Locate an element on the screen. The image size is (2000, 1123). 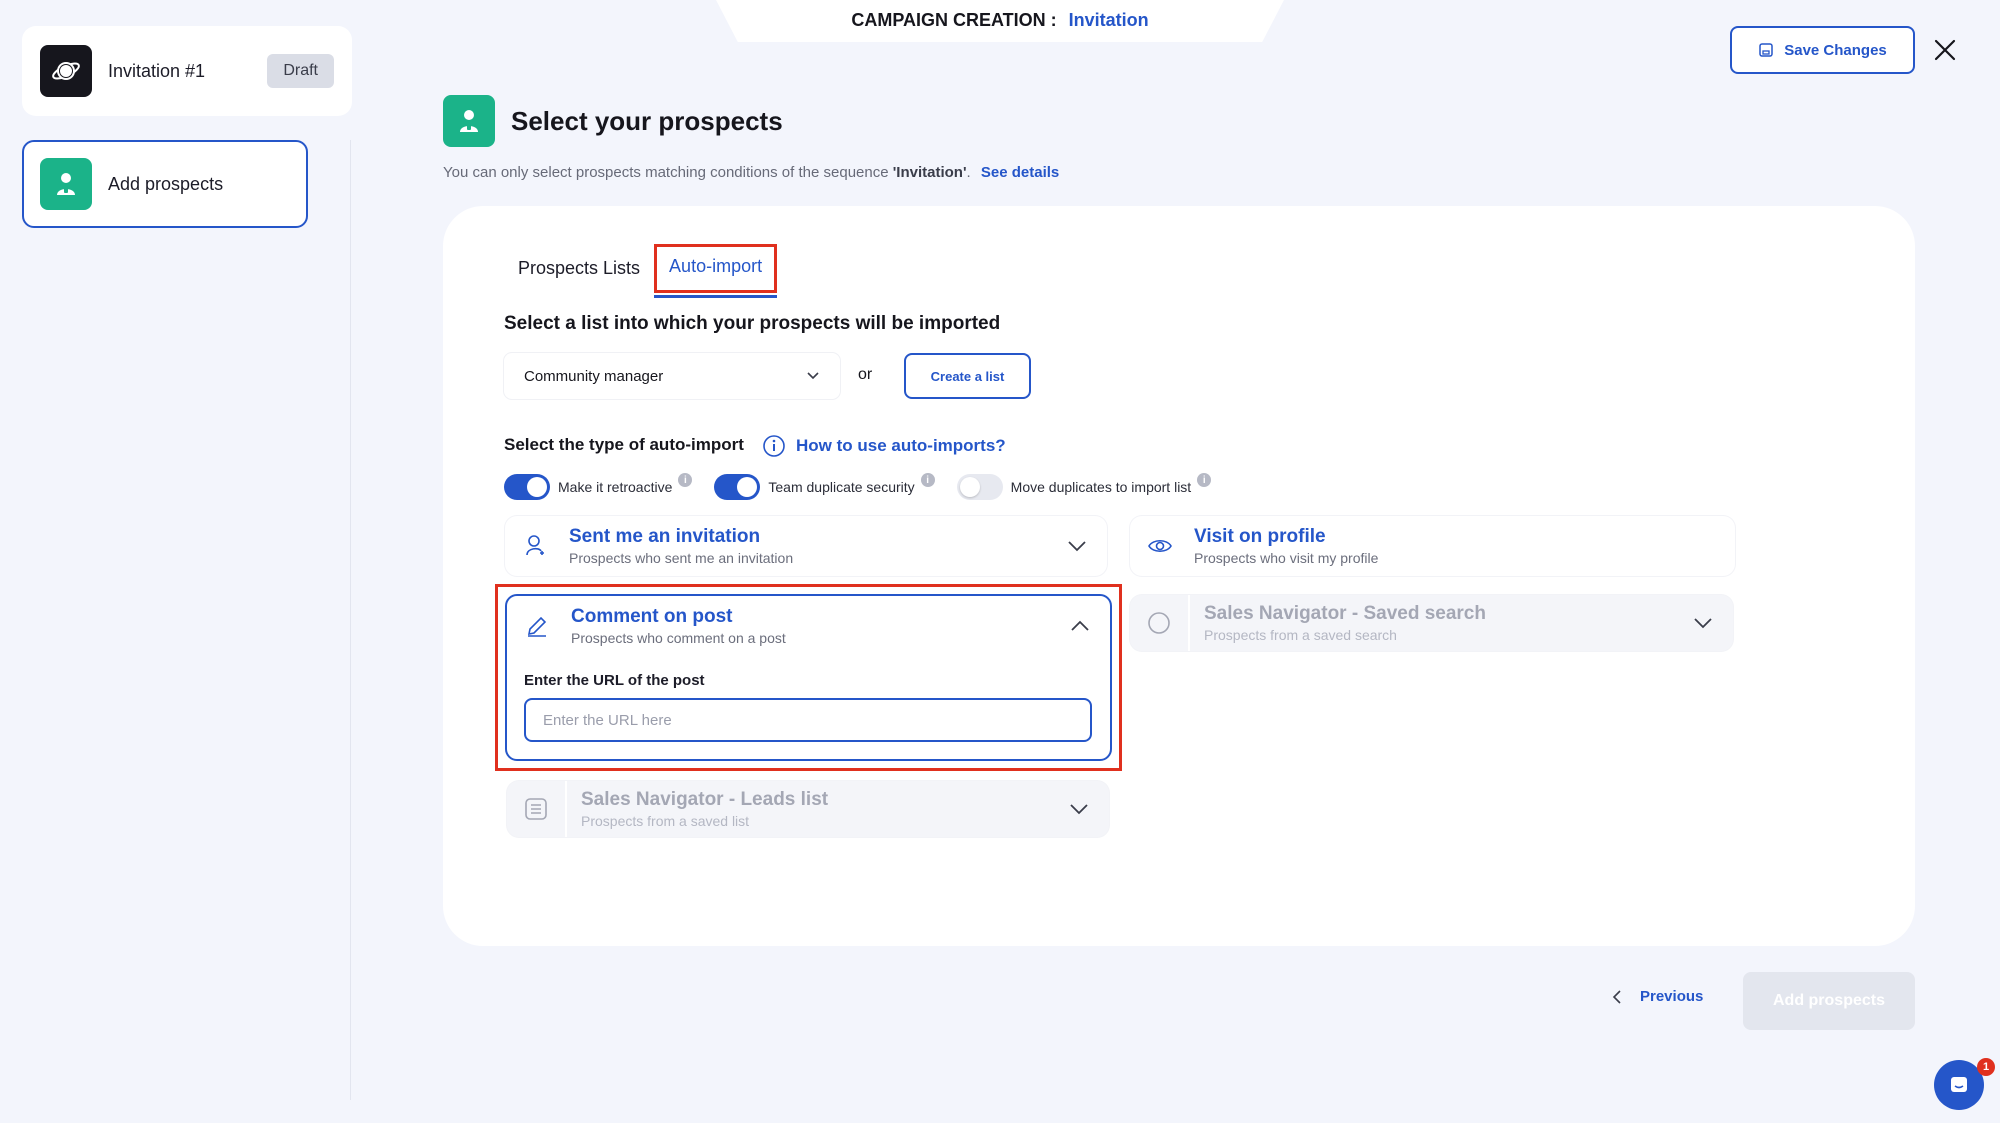
toggle-move-duplicates: Move duplicates to import list i is located at coordinates (1084, 486).